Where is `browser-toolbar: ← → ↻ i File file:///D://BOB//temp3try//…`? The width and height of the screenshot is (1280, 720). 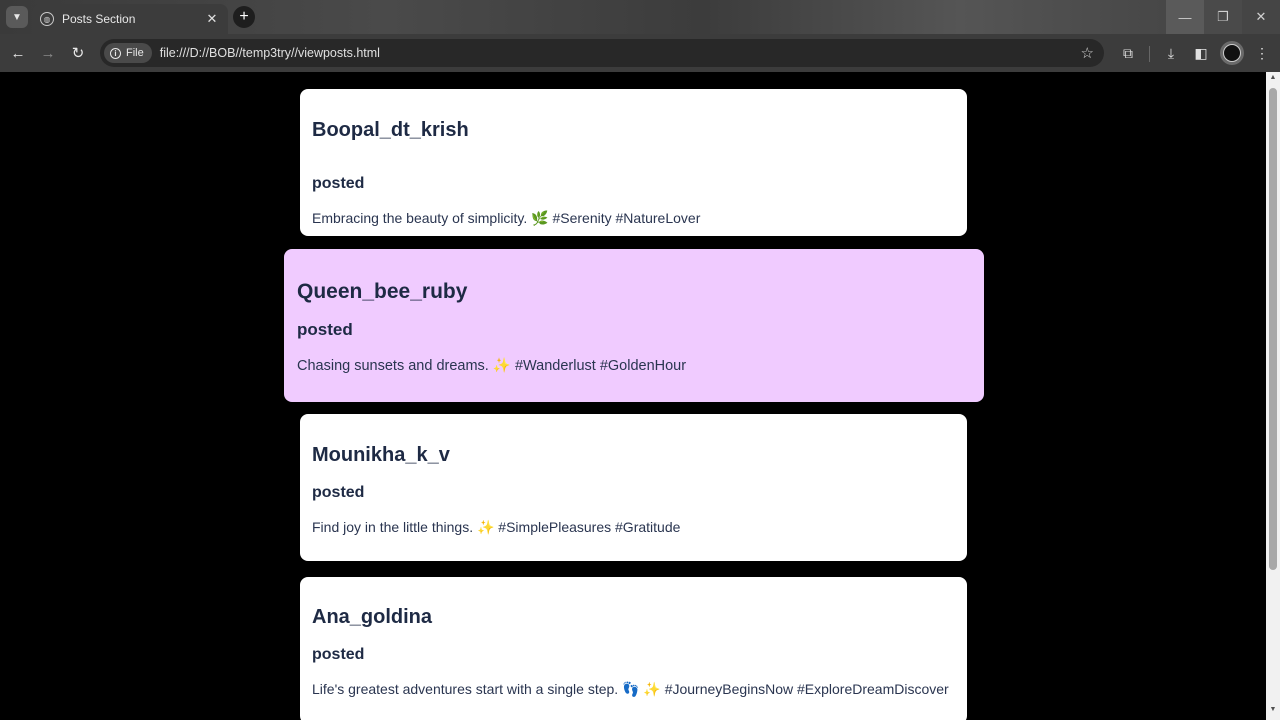
browser-toolbar: ← → ↻ i File file:///D://BOB//temp3try//… is located at coordinates (640, 53).